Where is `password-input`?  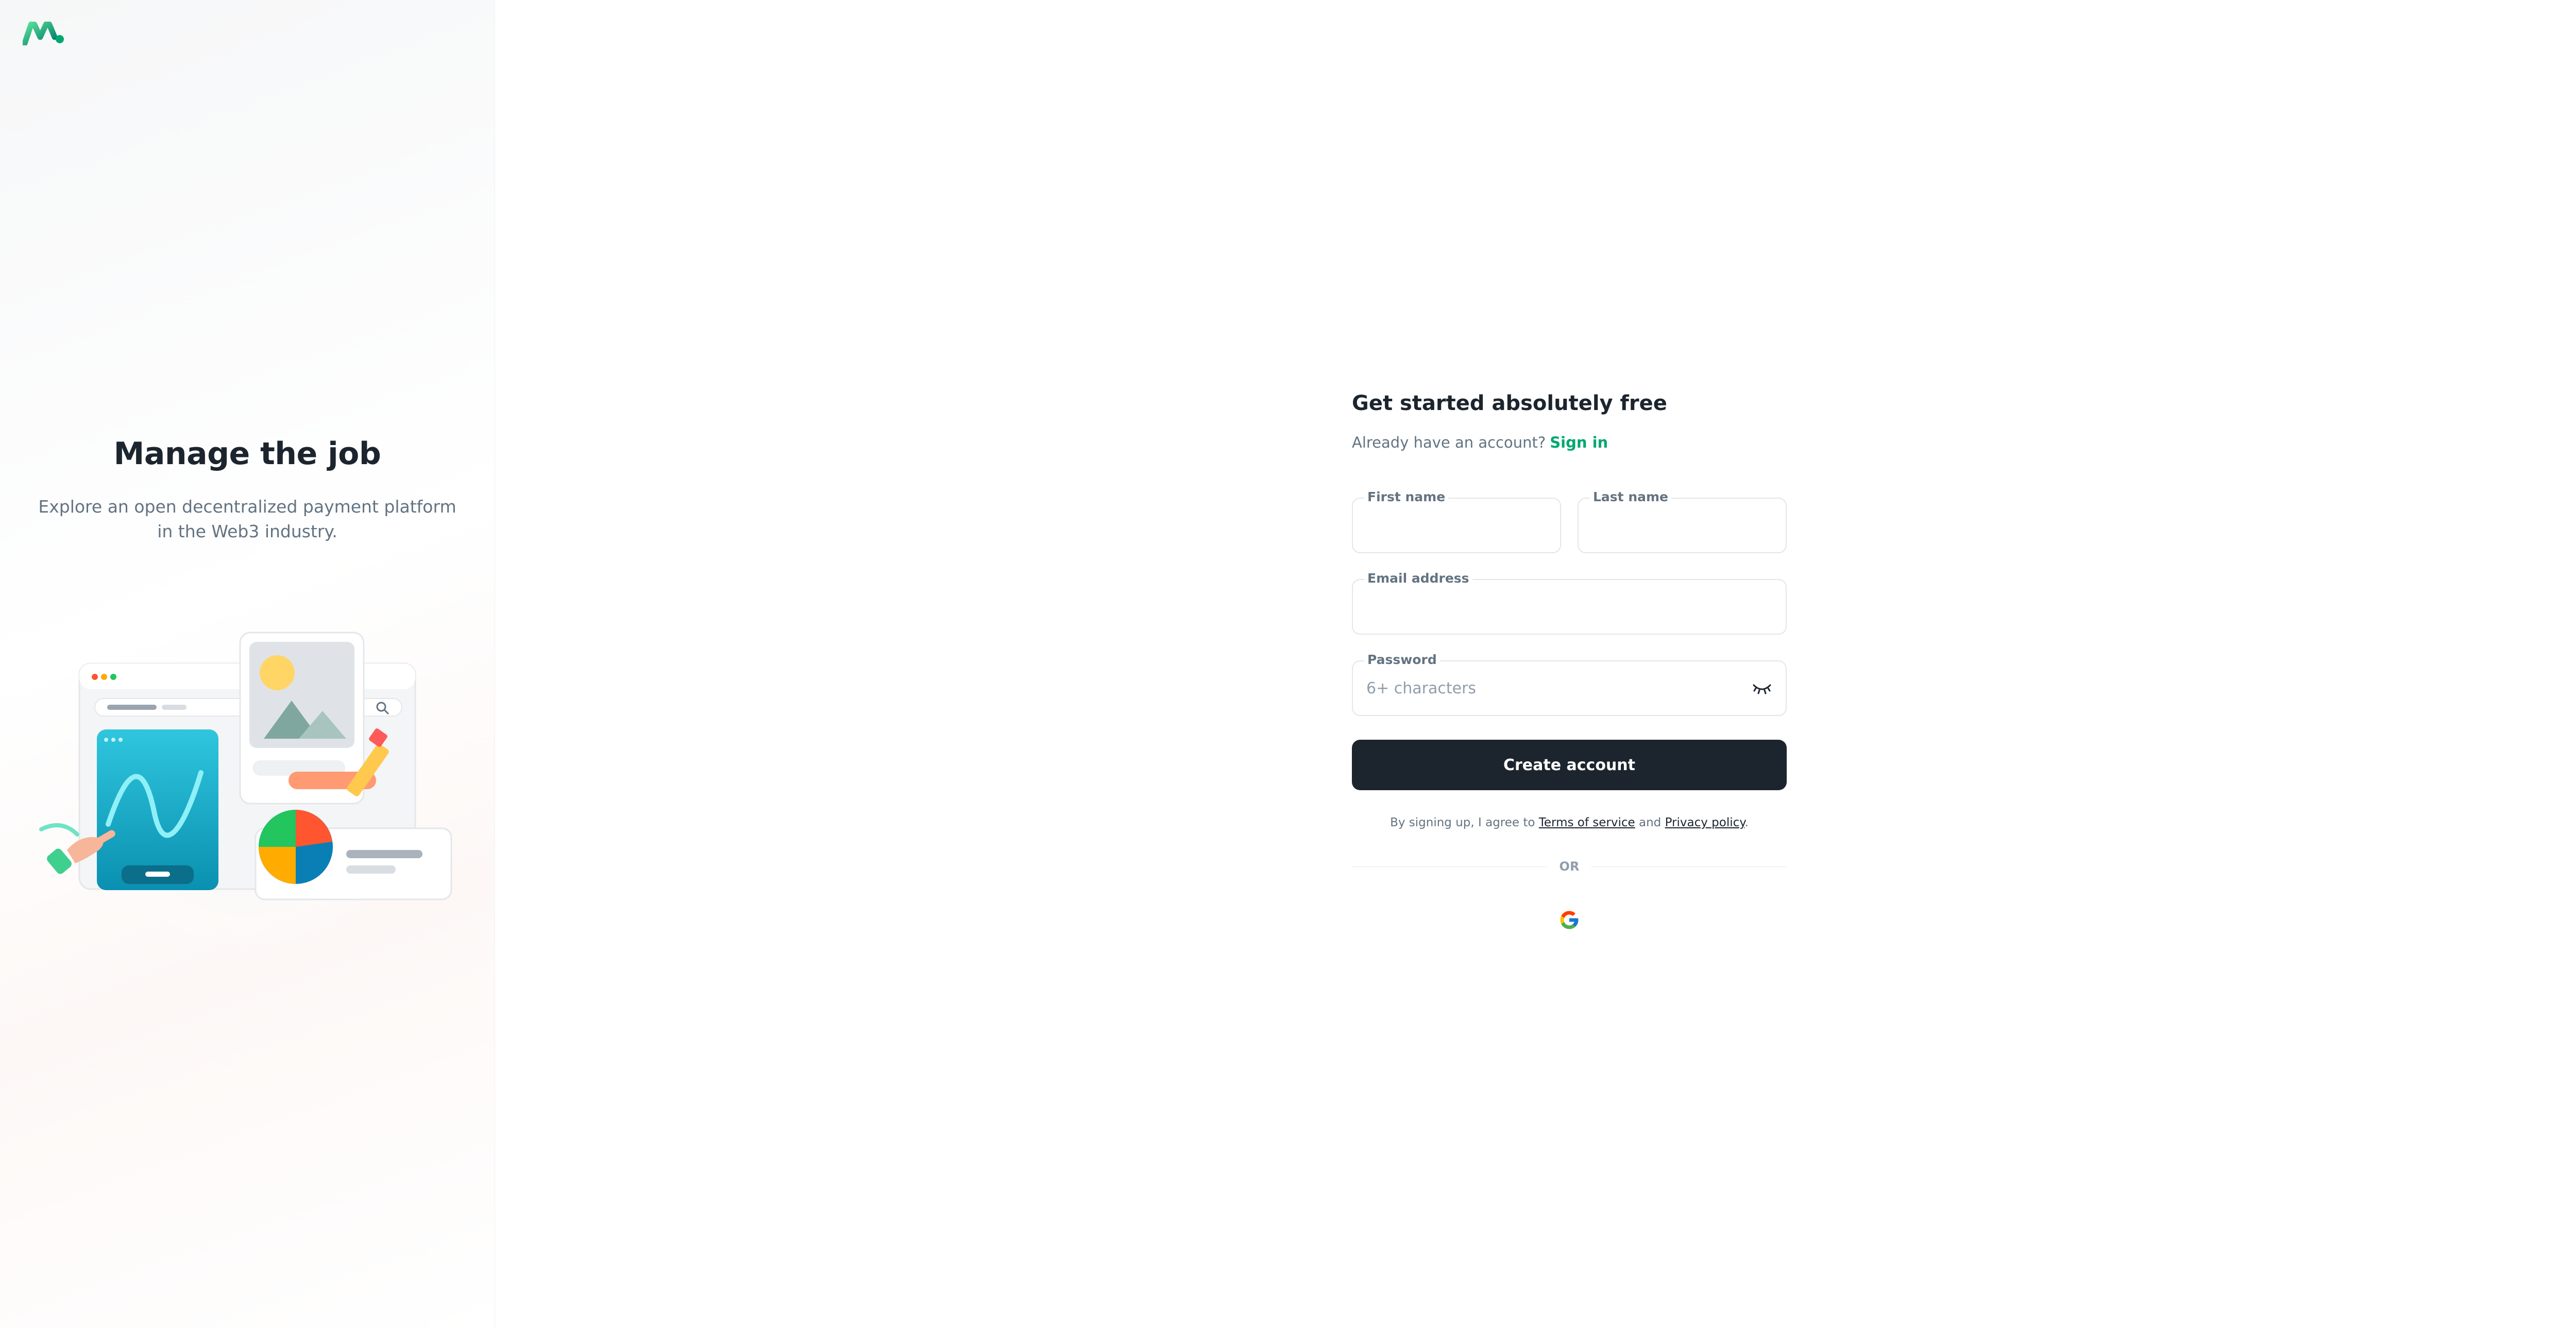
password-input is located at coordinates (1554, 688).